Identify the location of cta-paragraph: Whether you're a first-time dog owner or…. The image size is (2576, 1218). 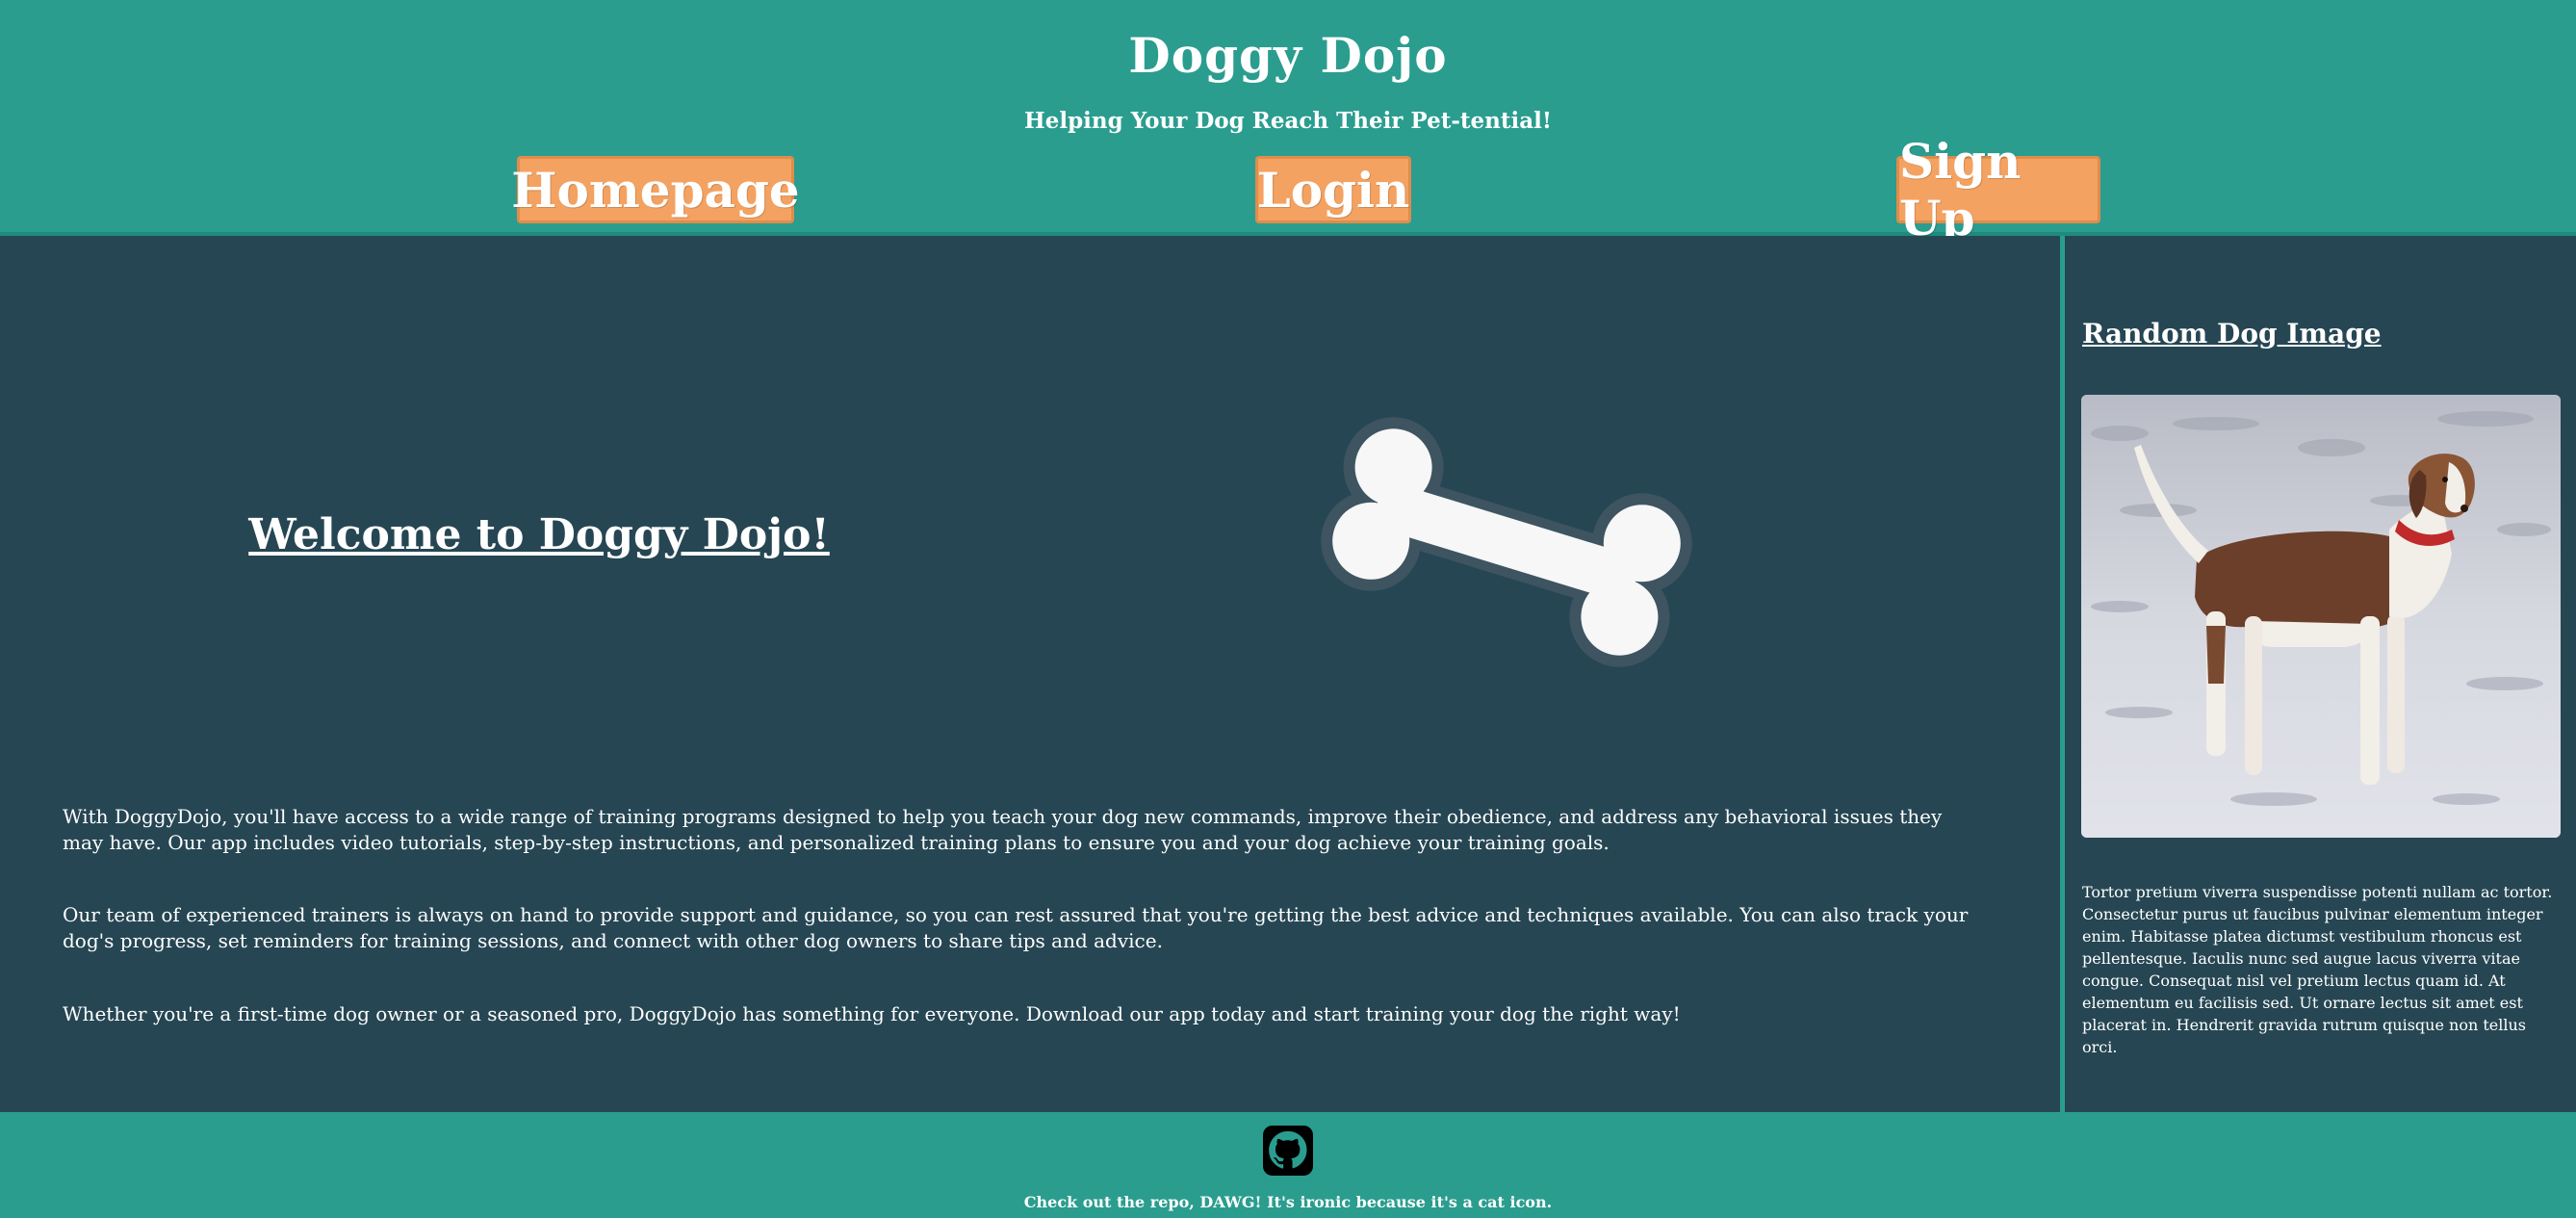
(872, 1014).